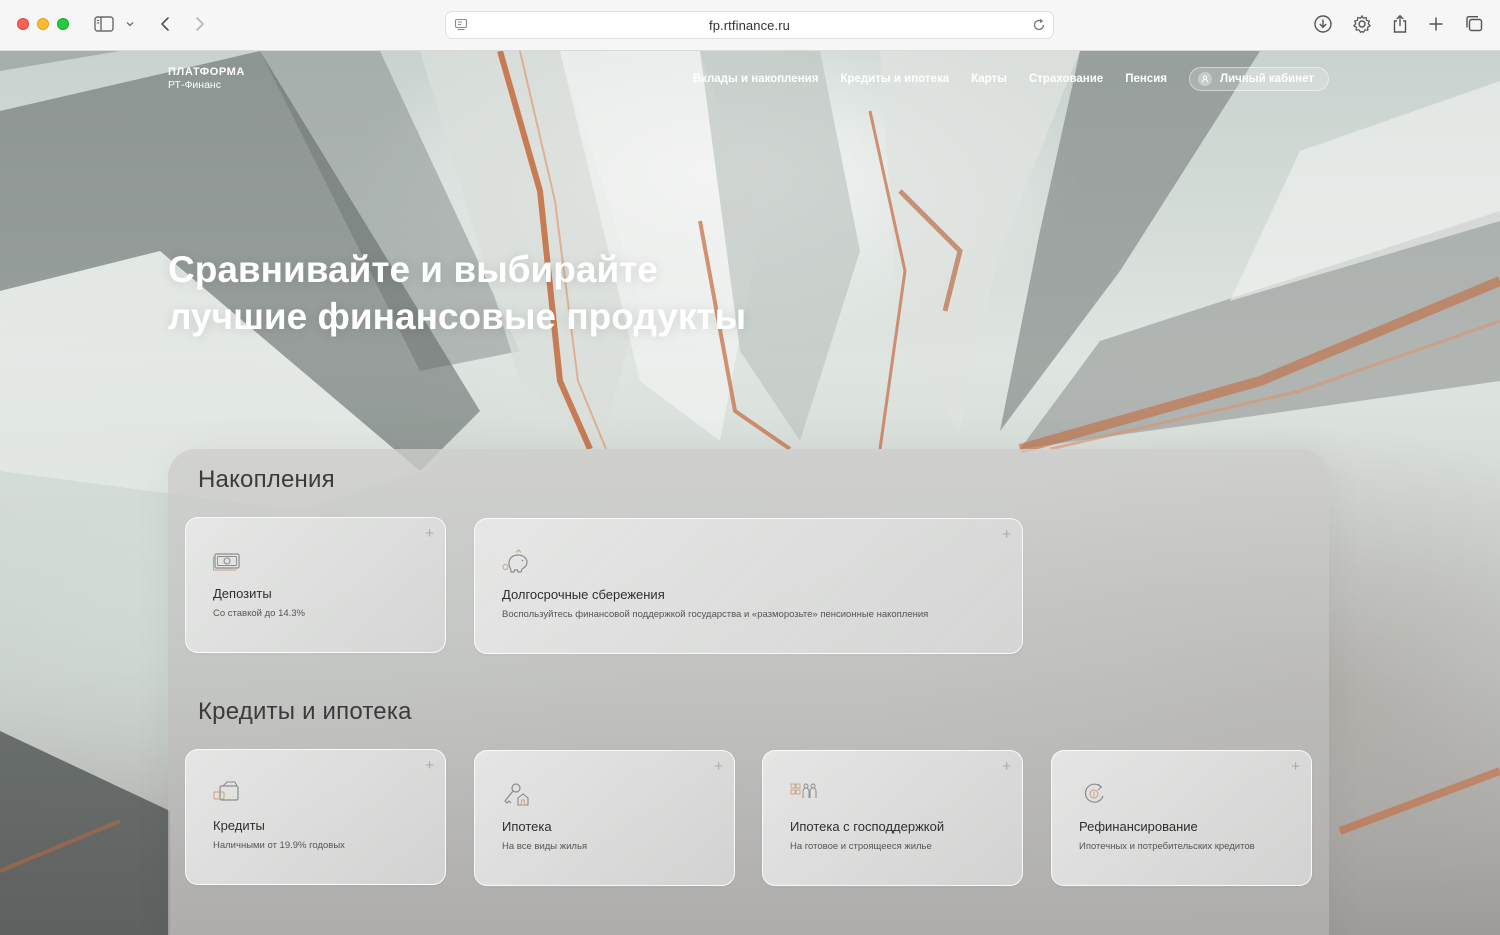 Image resolution: width=1500 pixels, height=935 pixels. Describe the element at coordinates (259, 613) in the screenshot. I see `card-subtitle: Со ставкой до 14.3%` at that location.